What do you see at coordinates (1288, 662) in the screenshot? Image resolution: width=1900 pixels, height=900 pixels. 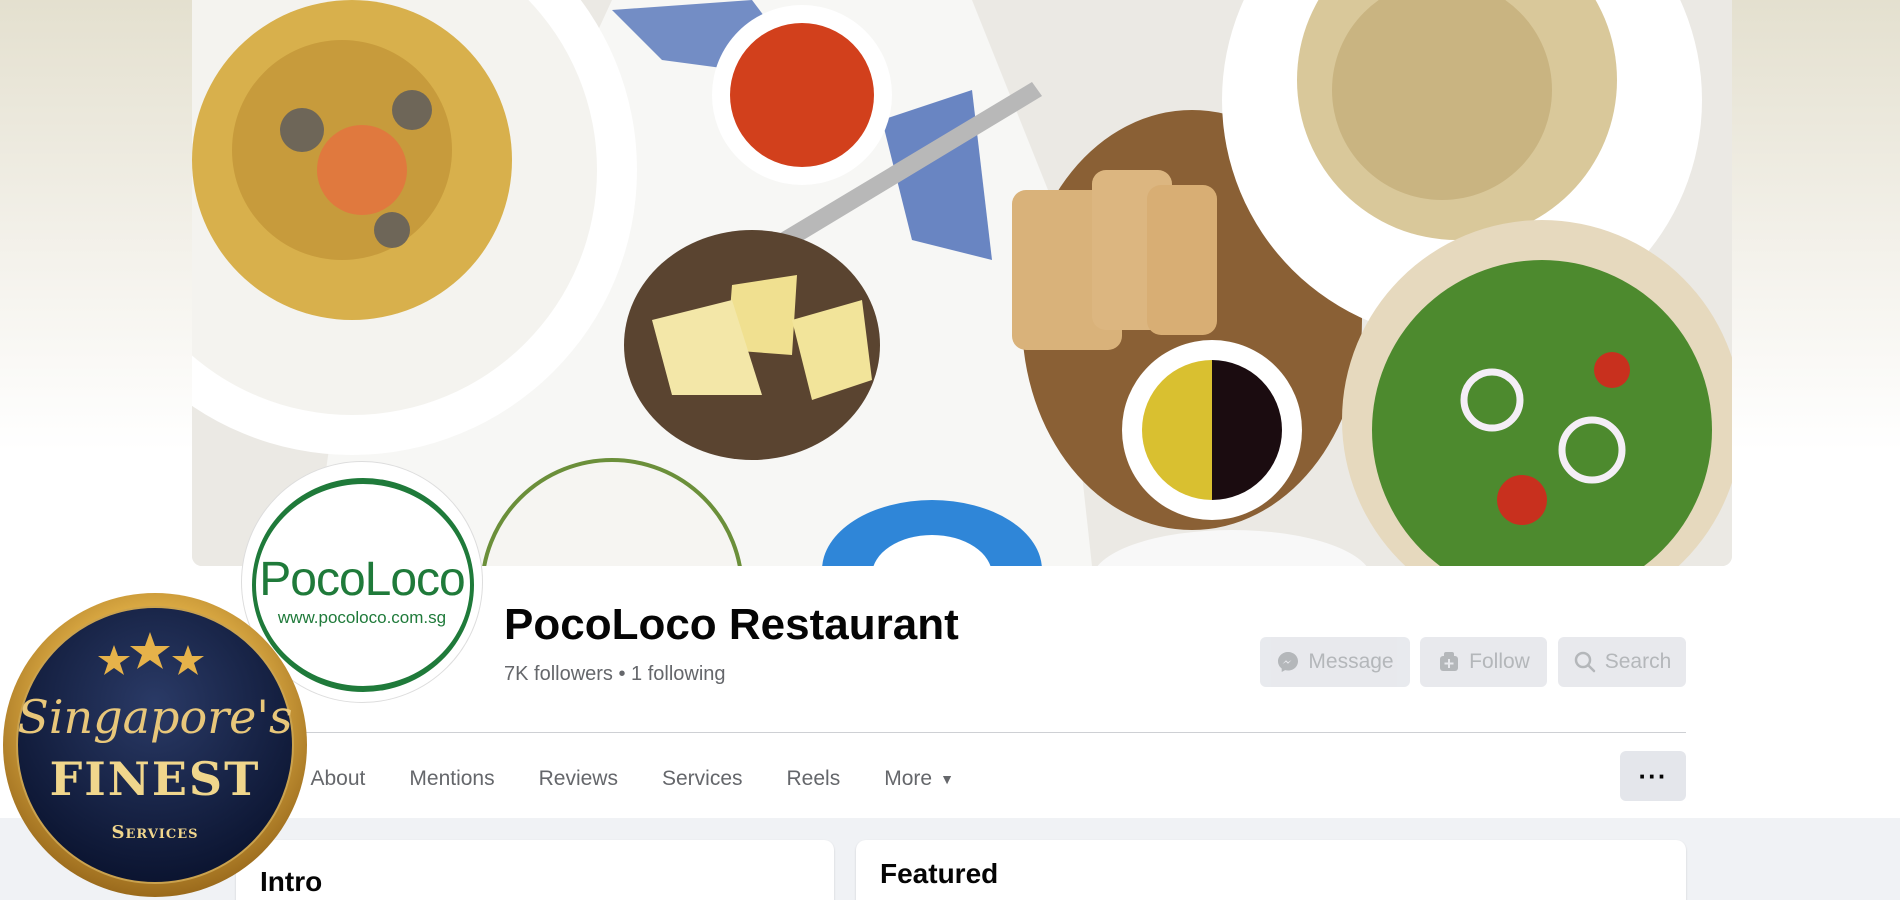 I see `messenger-icon` at bounding box center [1288, 662].